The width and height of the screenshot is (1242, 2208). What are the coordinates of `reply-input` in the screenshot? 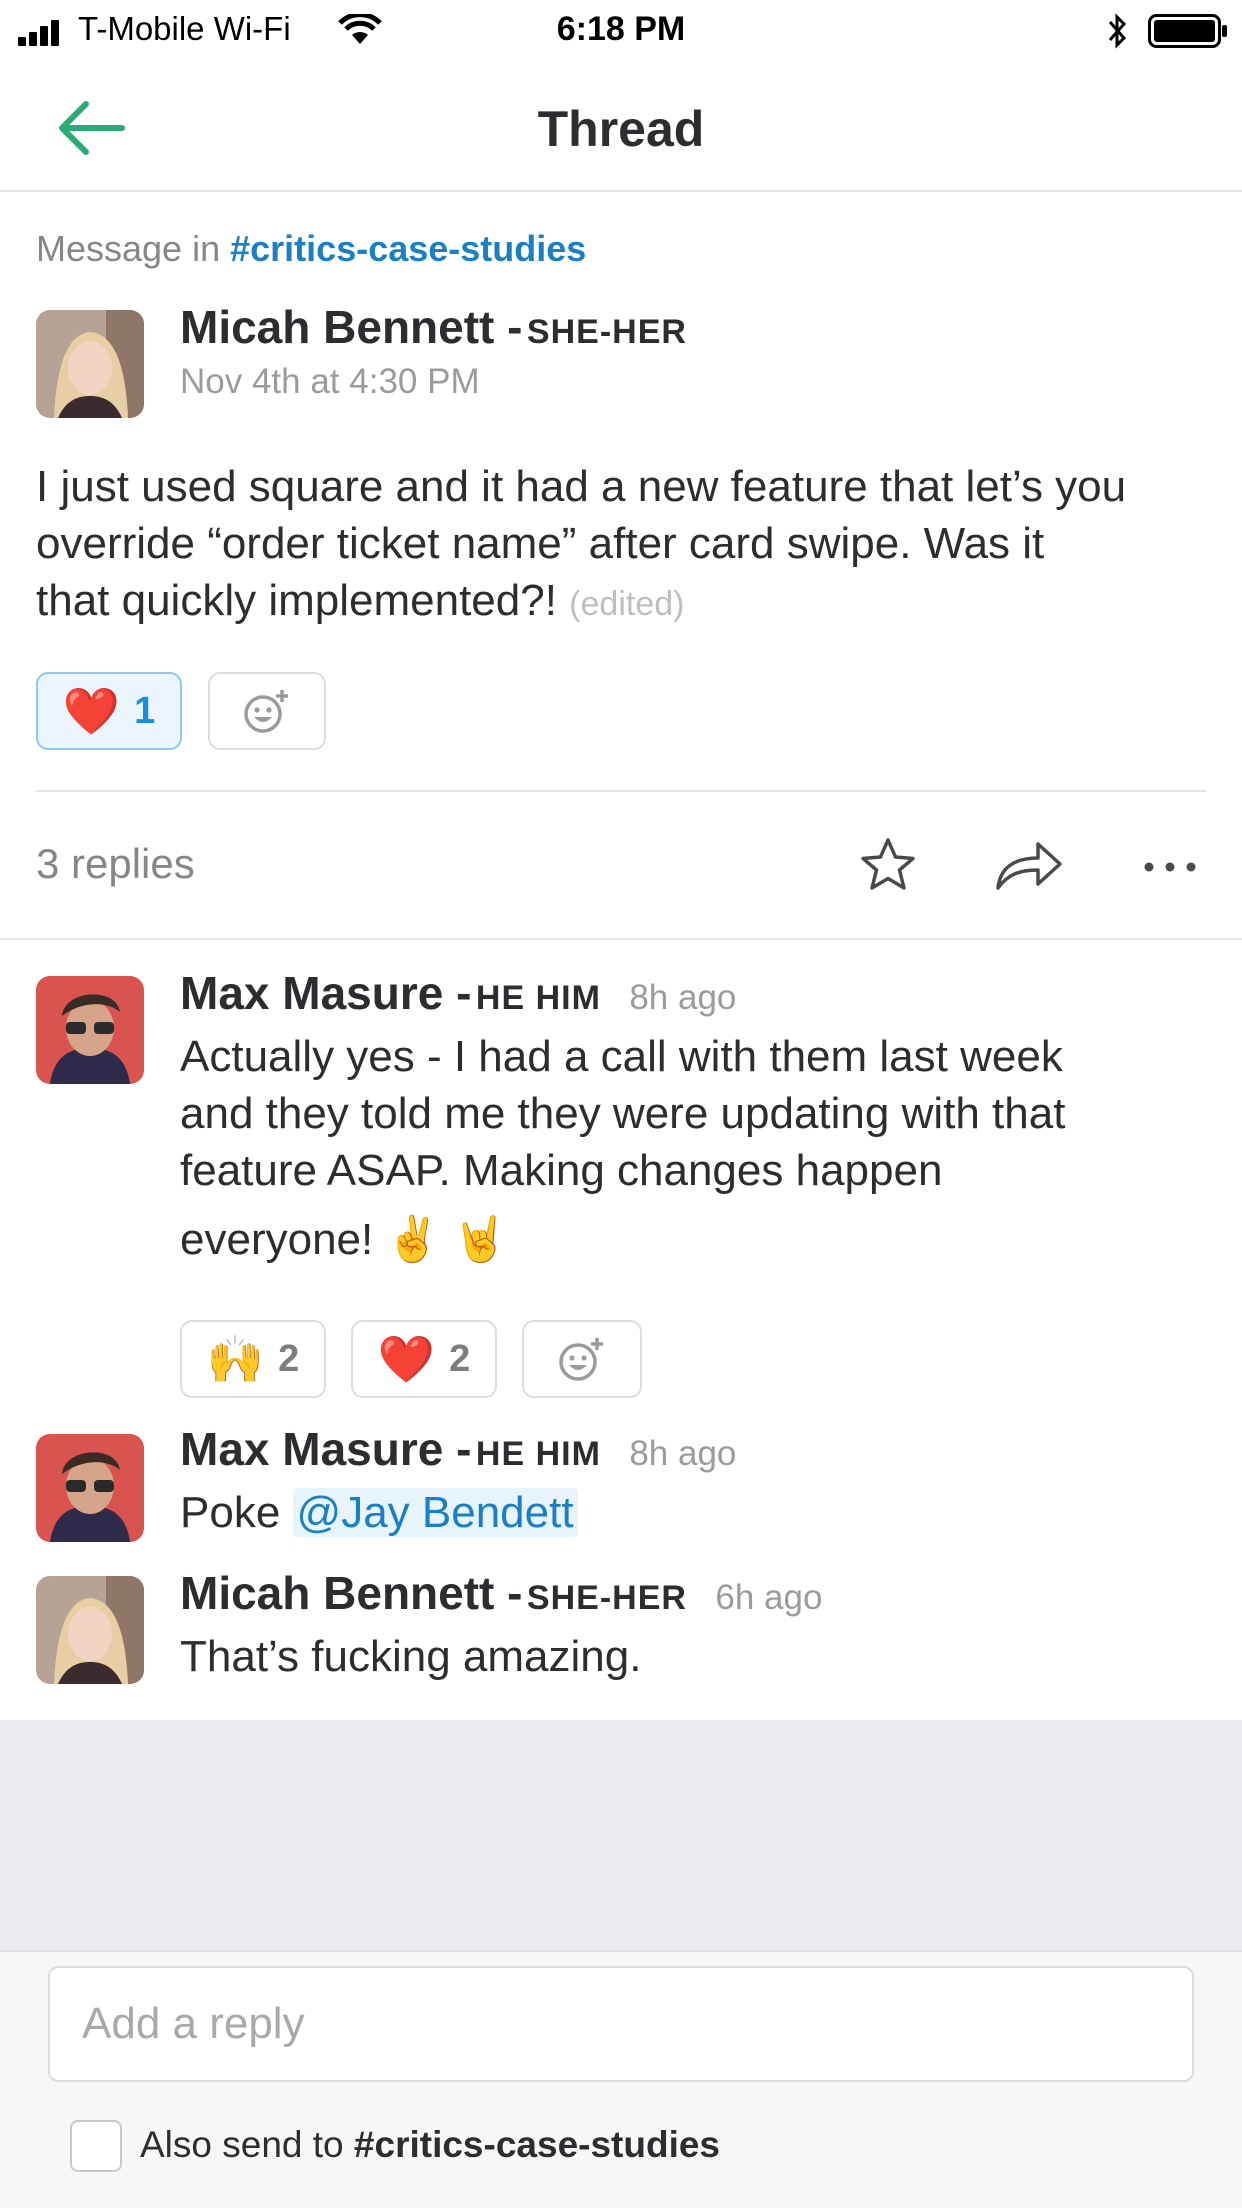 It's located at (621, 2024).